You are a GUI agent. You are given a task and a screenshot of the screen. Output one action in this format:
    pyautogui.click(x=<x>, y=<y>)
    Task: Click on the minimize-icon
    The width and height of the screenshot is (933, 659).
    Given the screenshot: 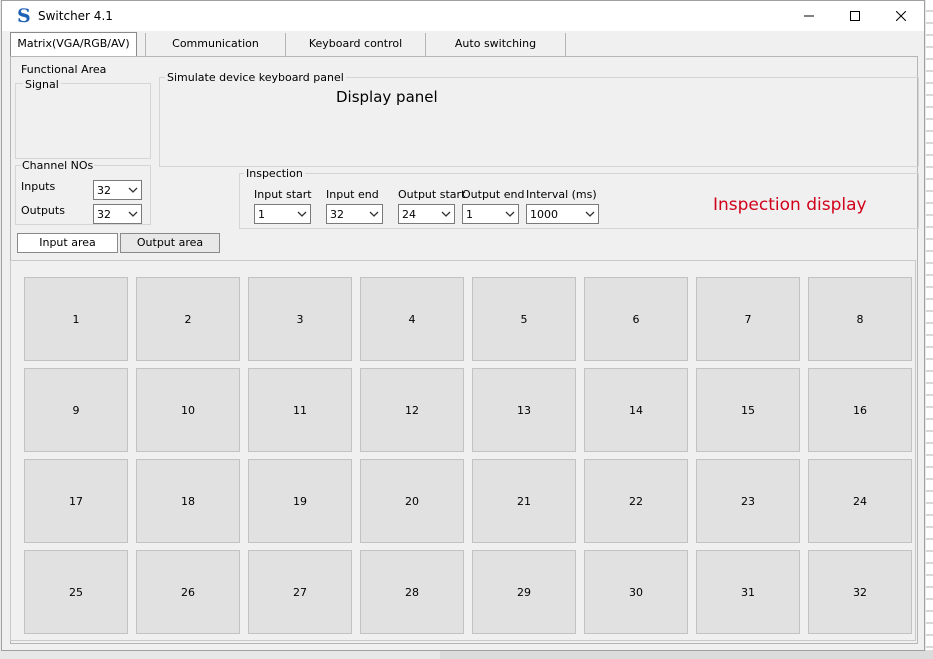 What is the action you would take?
    pyautogui.click(x=809, y=16)
    